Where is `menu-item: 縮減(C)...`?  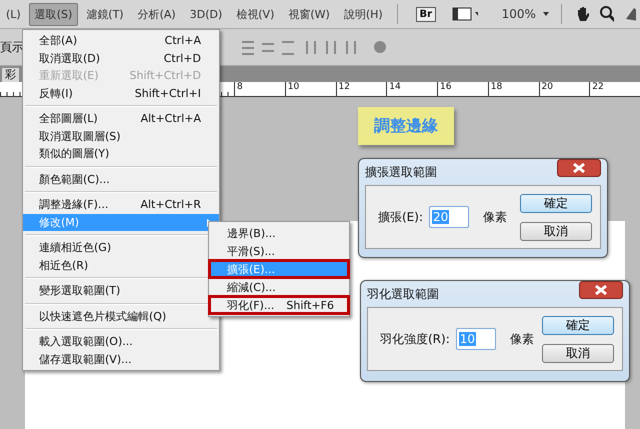 menu-item: 縮減(C)... is located at coordinates (279, 287).